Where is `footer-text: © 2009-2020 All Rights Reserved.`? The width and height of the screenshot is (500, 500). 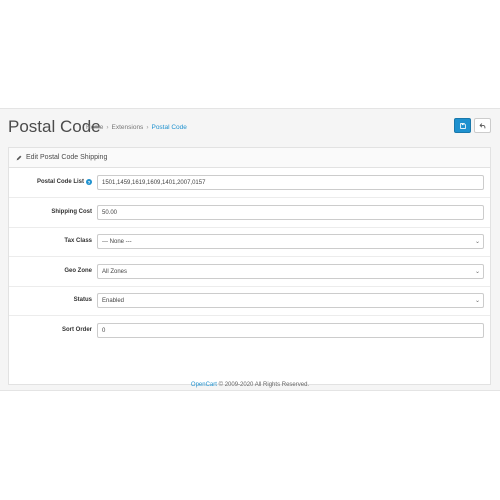 footer-text: © 2009-2020 All Rights Reserved. is located at coordinates (263, 385).